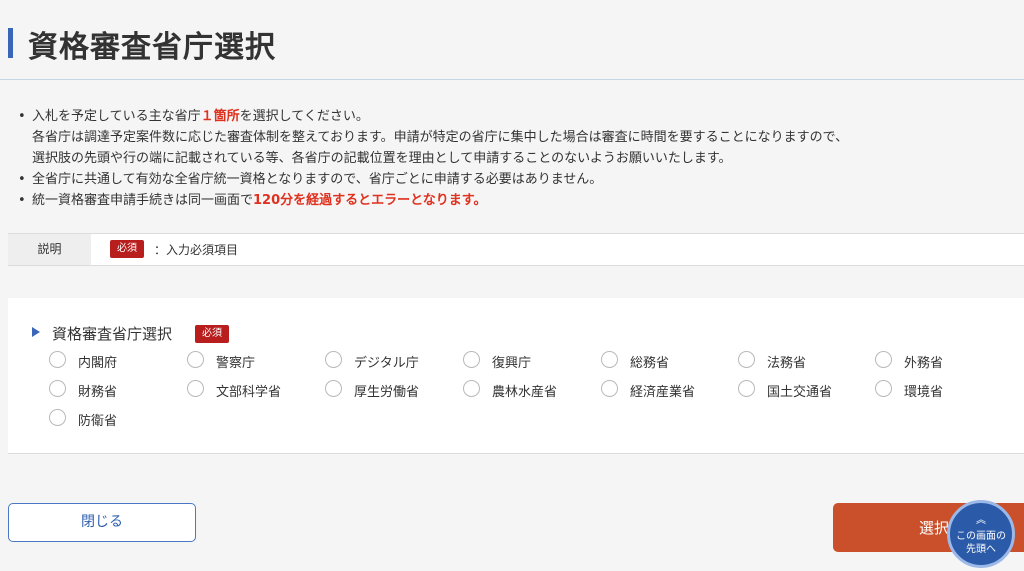 The image size is (1024, 571). What do you see at coordinates (525, 392) in the screenshot?
I see `option-label: 農林水産省` at bounding box center [525, 392].